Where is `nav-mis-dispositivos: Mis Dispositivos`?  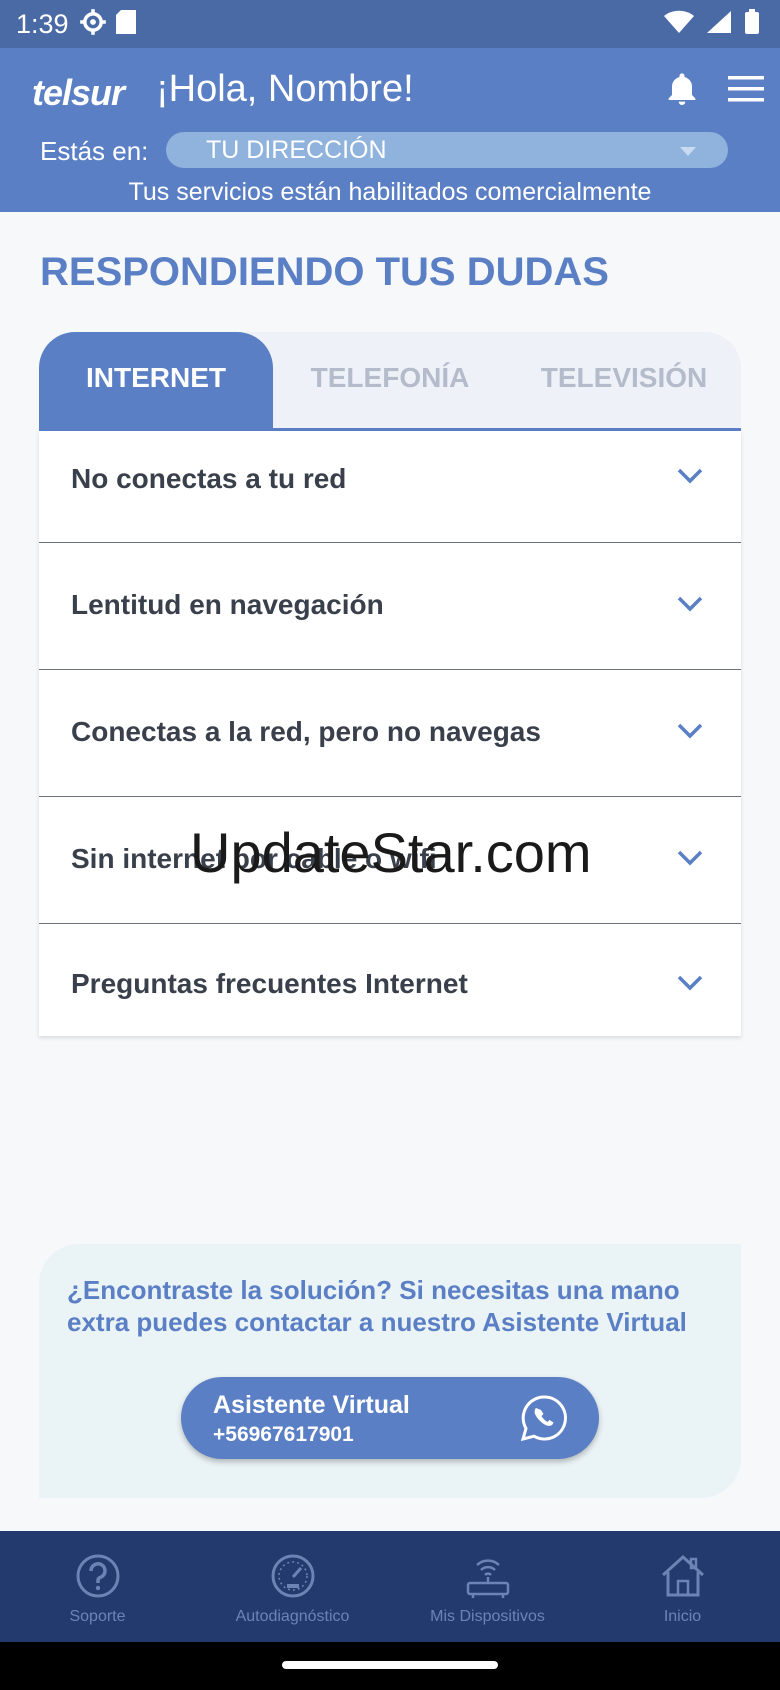
nav-mis-dispositivos: Mis Dispositivos is located at coordinates (487, 1586).